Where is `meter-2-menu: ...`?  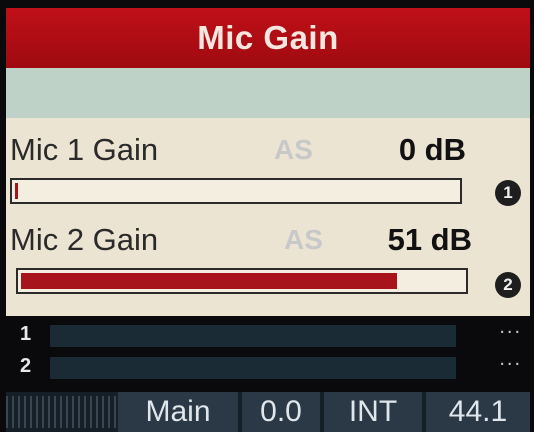
meter-2-menu: ... is located at coordinates (510, 359).